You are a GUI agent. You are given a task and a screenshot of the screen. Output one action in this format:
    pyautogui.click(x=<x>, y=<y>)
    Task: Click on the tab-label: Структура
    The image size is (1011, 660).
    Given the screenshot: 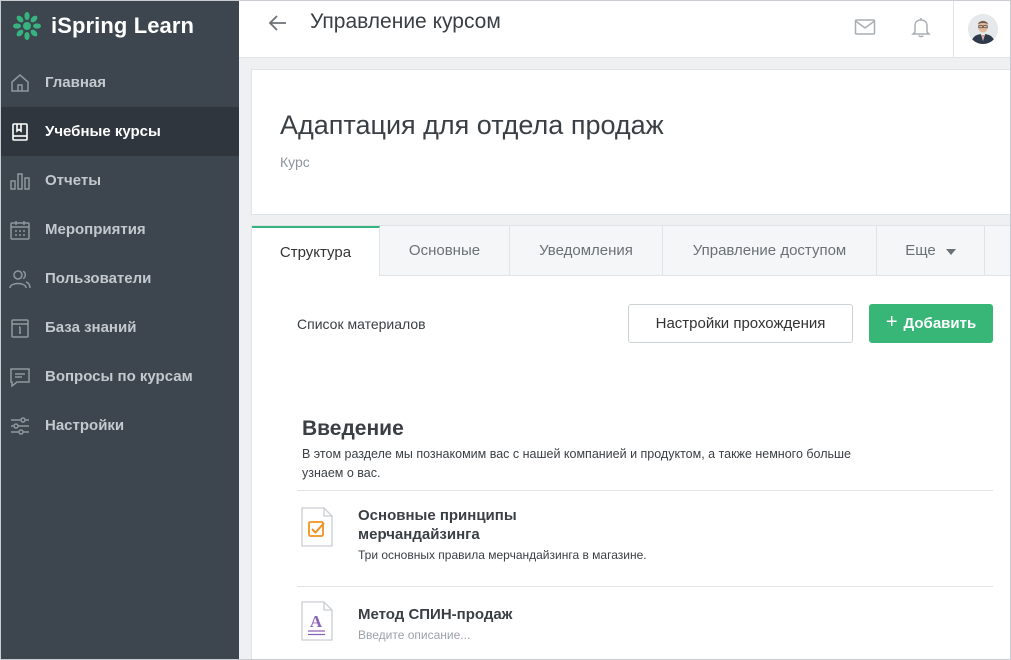 What is the action you would take?
    pyautogui.click(x=315, y=252)
    